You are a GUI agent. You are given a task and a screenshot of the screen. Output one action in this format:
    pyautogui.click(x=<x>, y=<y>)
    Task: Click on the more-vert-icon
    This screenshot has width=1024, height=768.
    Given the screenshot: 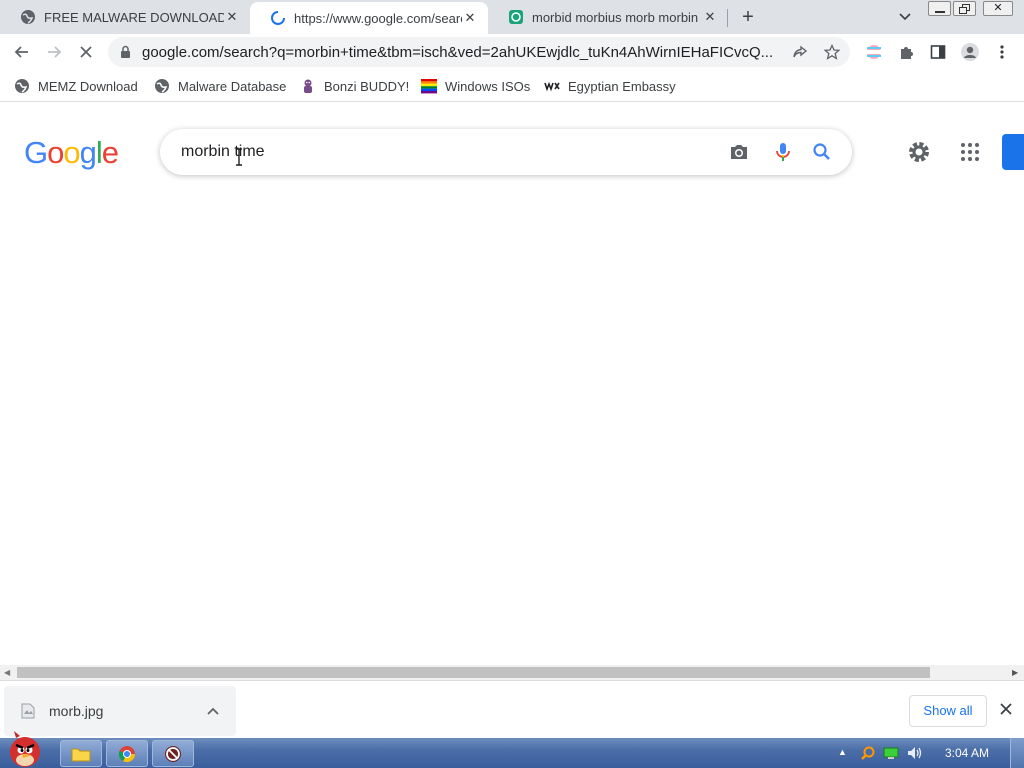 What is the action you would take?
    pyautogui.click(x=1002, y=52)
    